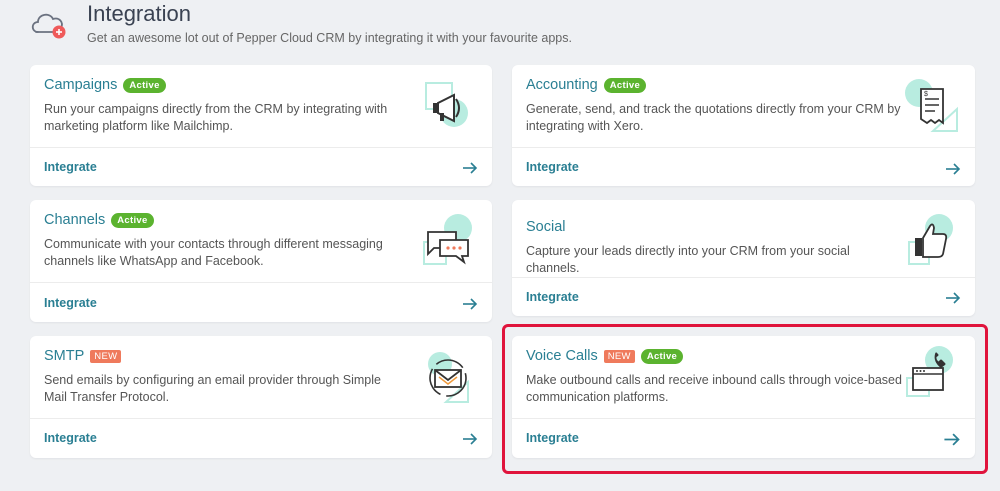 Image resolution: width=1000 pixels, height=491 pixels. What do you see at coordinates (930, 239) in the screenshot?
I see `thumbs-up-icon` at bounding box center [930, 239].